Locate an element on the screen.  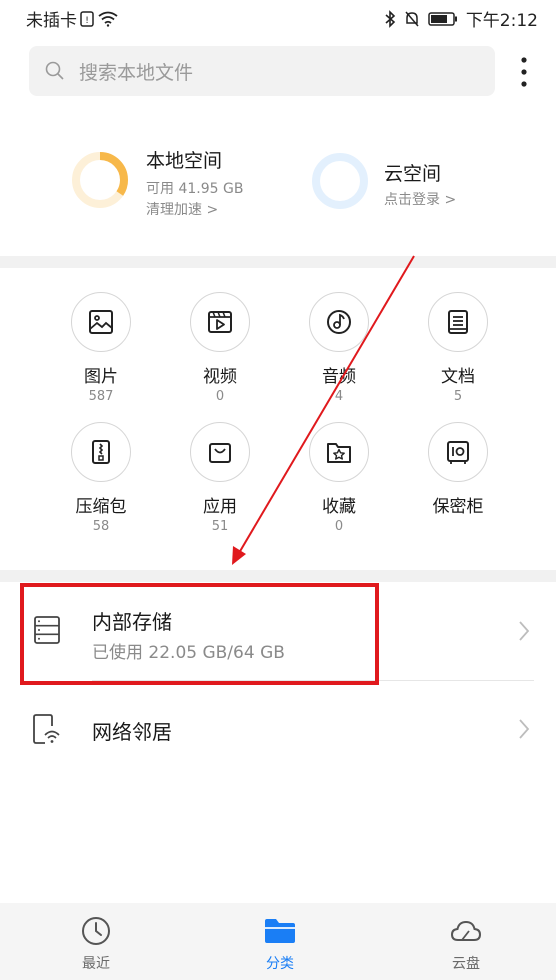
clock-icon is located at coordinates (96, 931).